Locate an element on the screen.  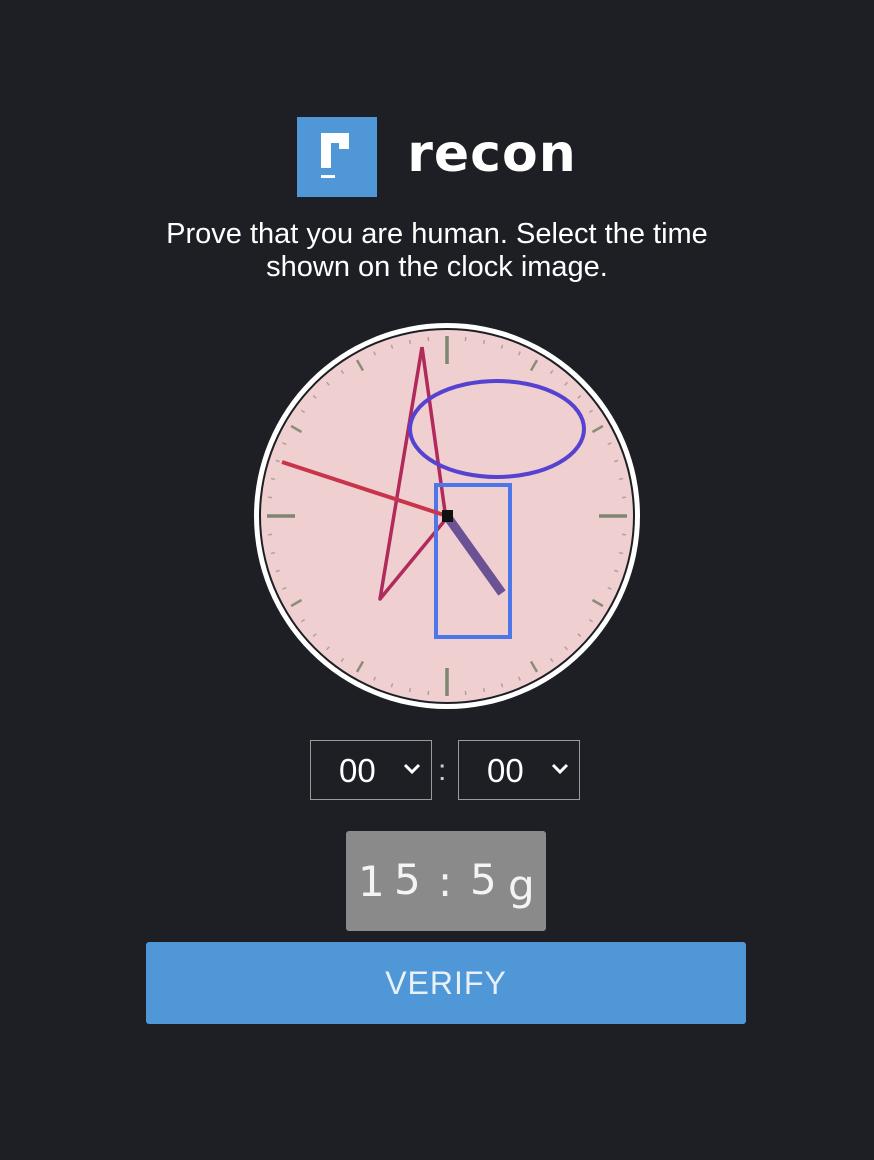
captcha-char: g is located at coordinates (521, 885).